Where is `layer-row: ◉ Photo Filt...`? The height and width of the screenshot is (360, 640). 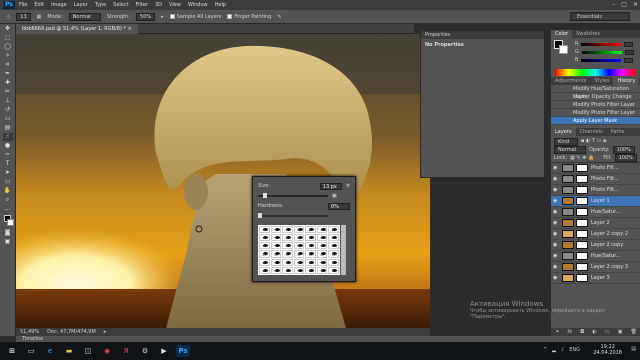
layer-row: ◉ Photo Filt... is located at coordinates (595, 179).